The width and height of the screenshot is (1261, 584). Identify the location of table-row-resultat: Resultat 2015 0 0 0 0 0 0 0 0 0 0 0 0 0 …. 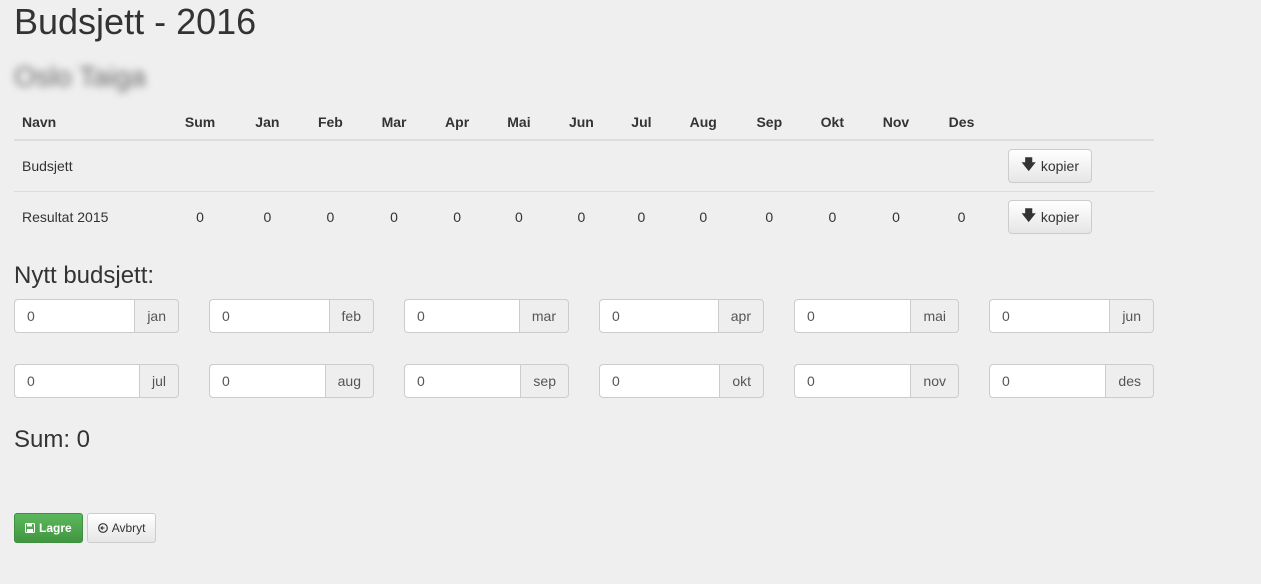
(584, 216).